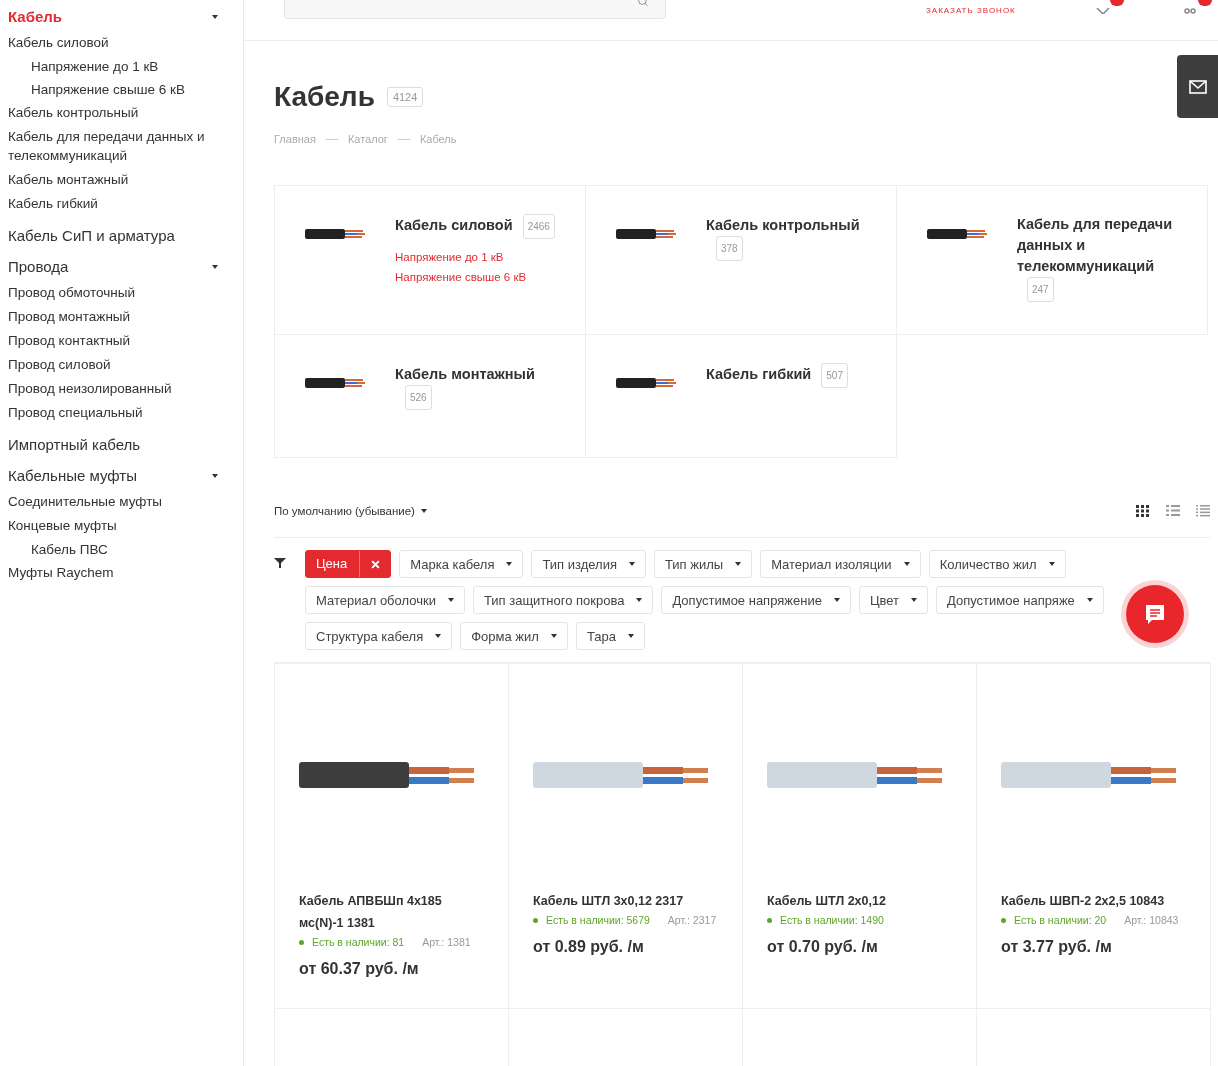 The image size is (1218, 1066). Describe the element at coordinates (38, 266) in the screenshot. I see `sidebar-category: Провода` at that location.